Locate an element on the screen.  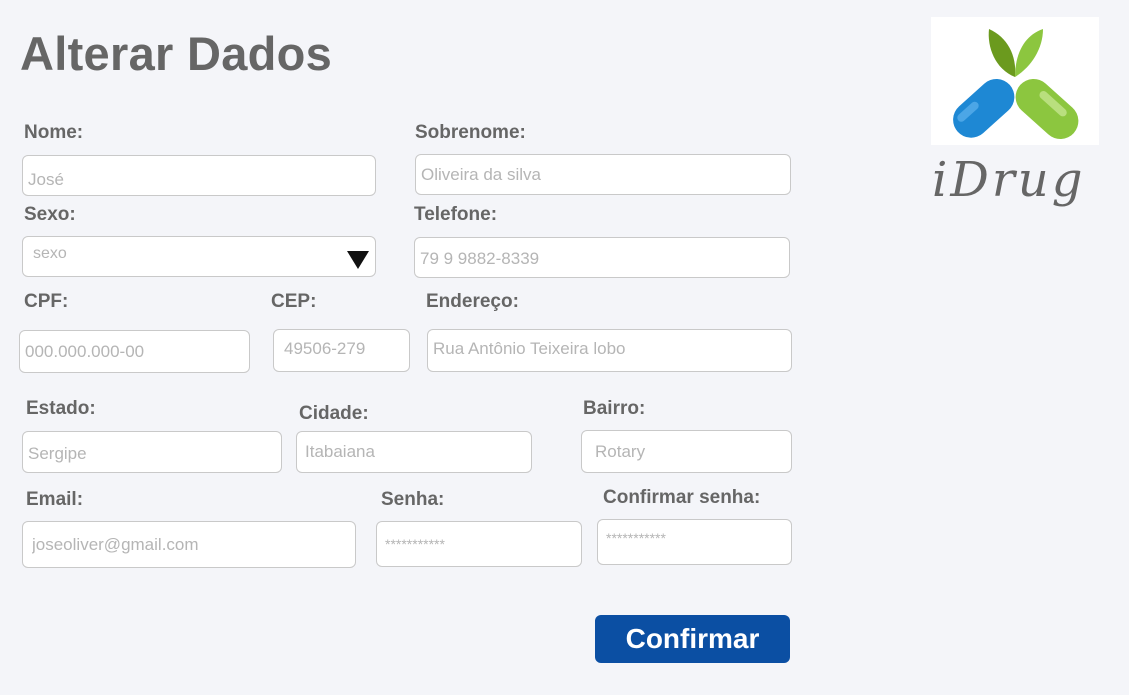
estado-input is located at coordinates (152, 452).